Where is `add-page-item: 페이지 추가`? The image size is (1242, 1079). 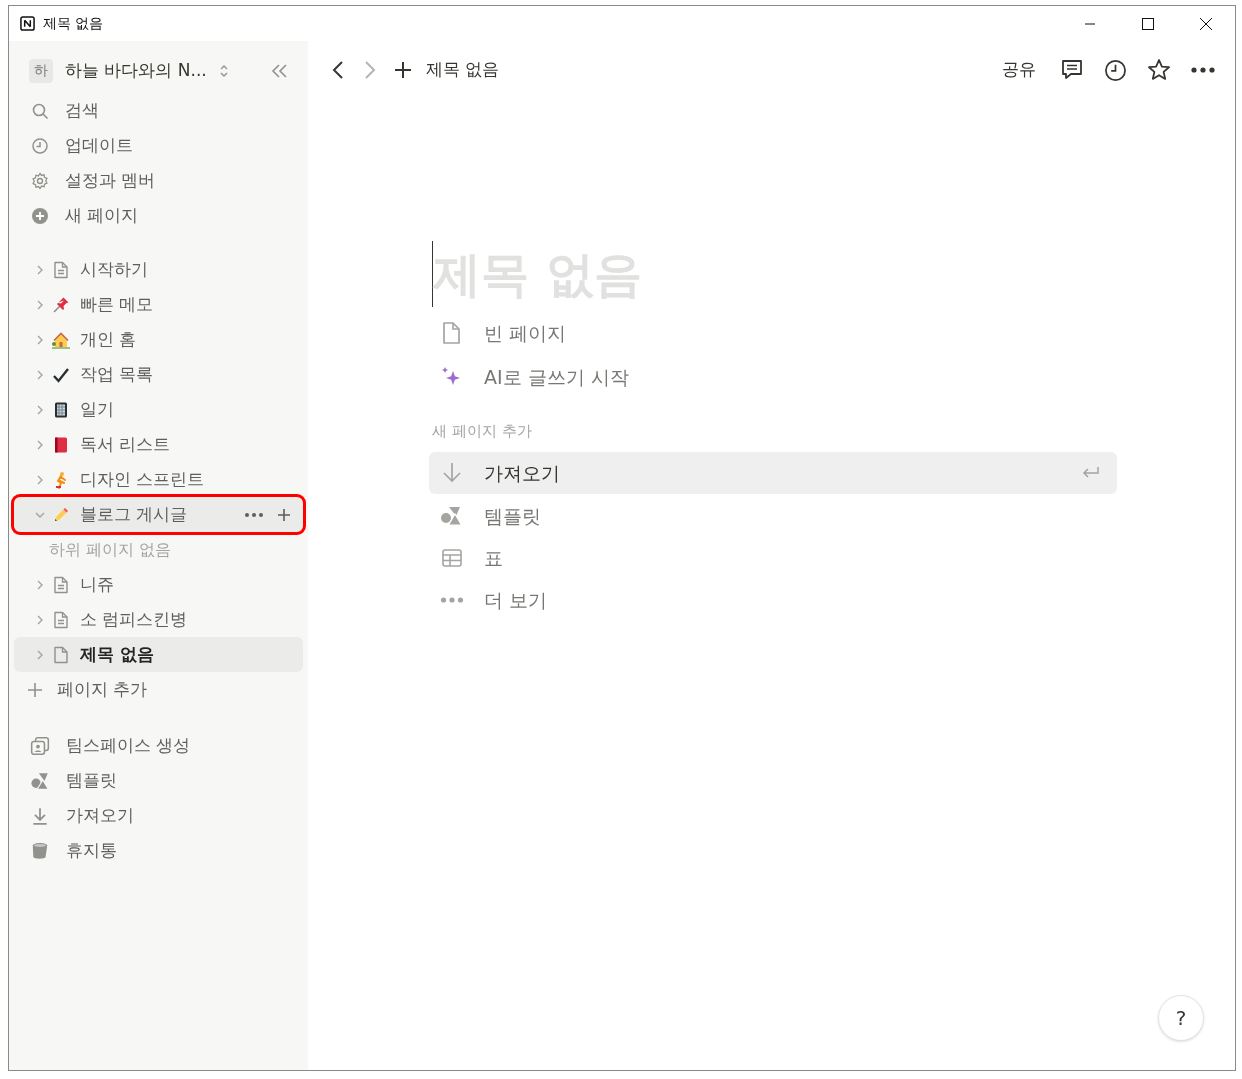 add-page-item: 페이지 추가 is located at coordinates (158, 689).